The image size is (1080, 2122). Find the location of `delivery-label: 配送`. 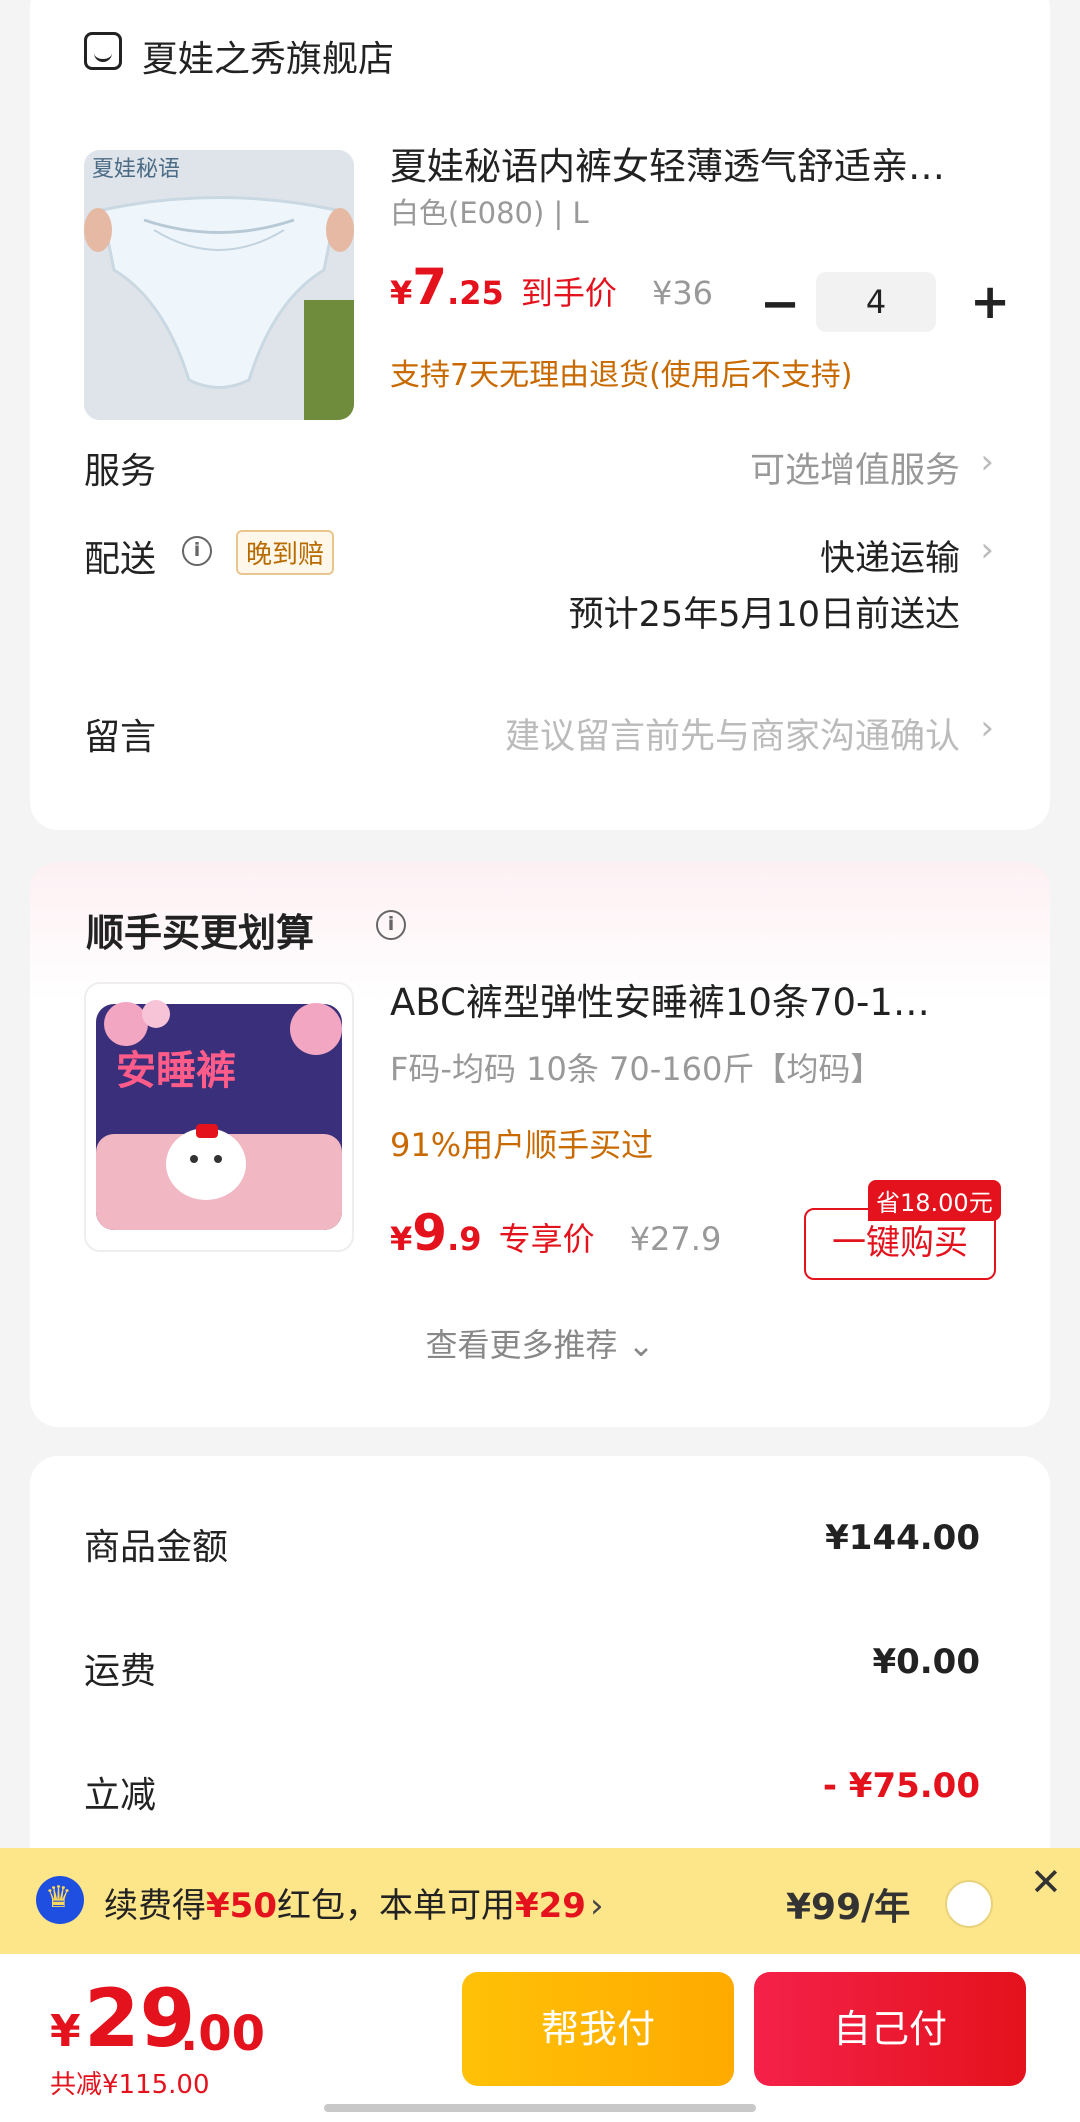

delivery-label: 配送 is located at coordinates (120, 559).